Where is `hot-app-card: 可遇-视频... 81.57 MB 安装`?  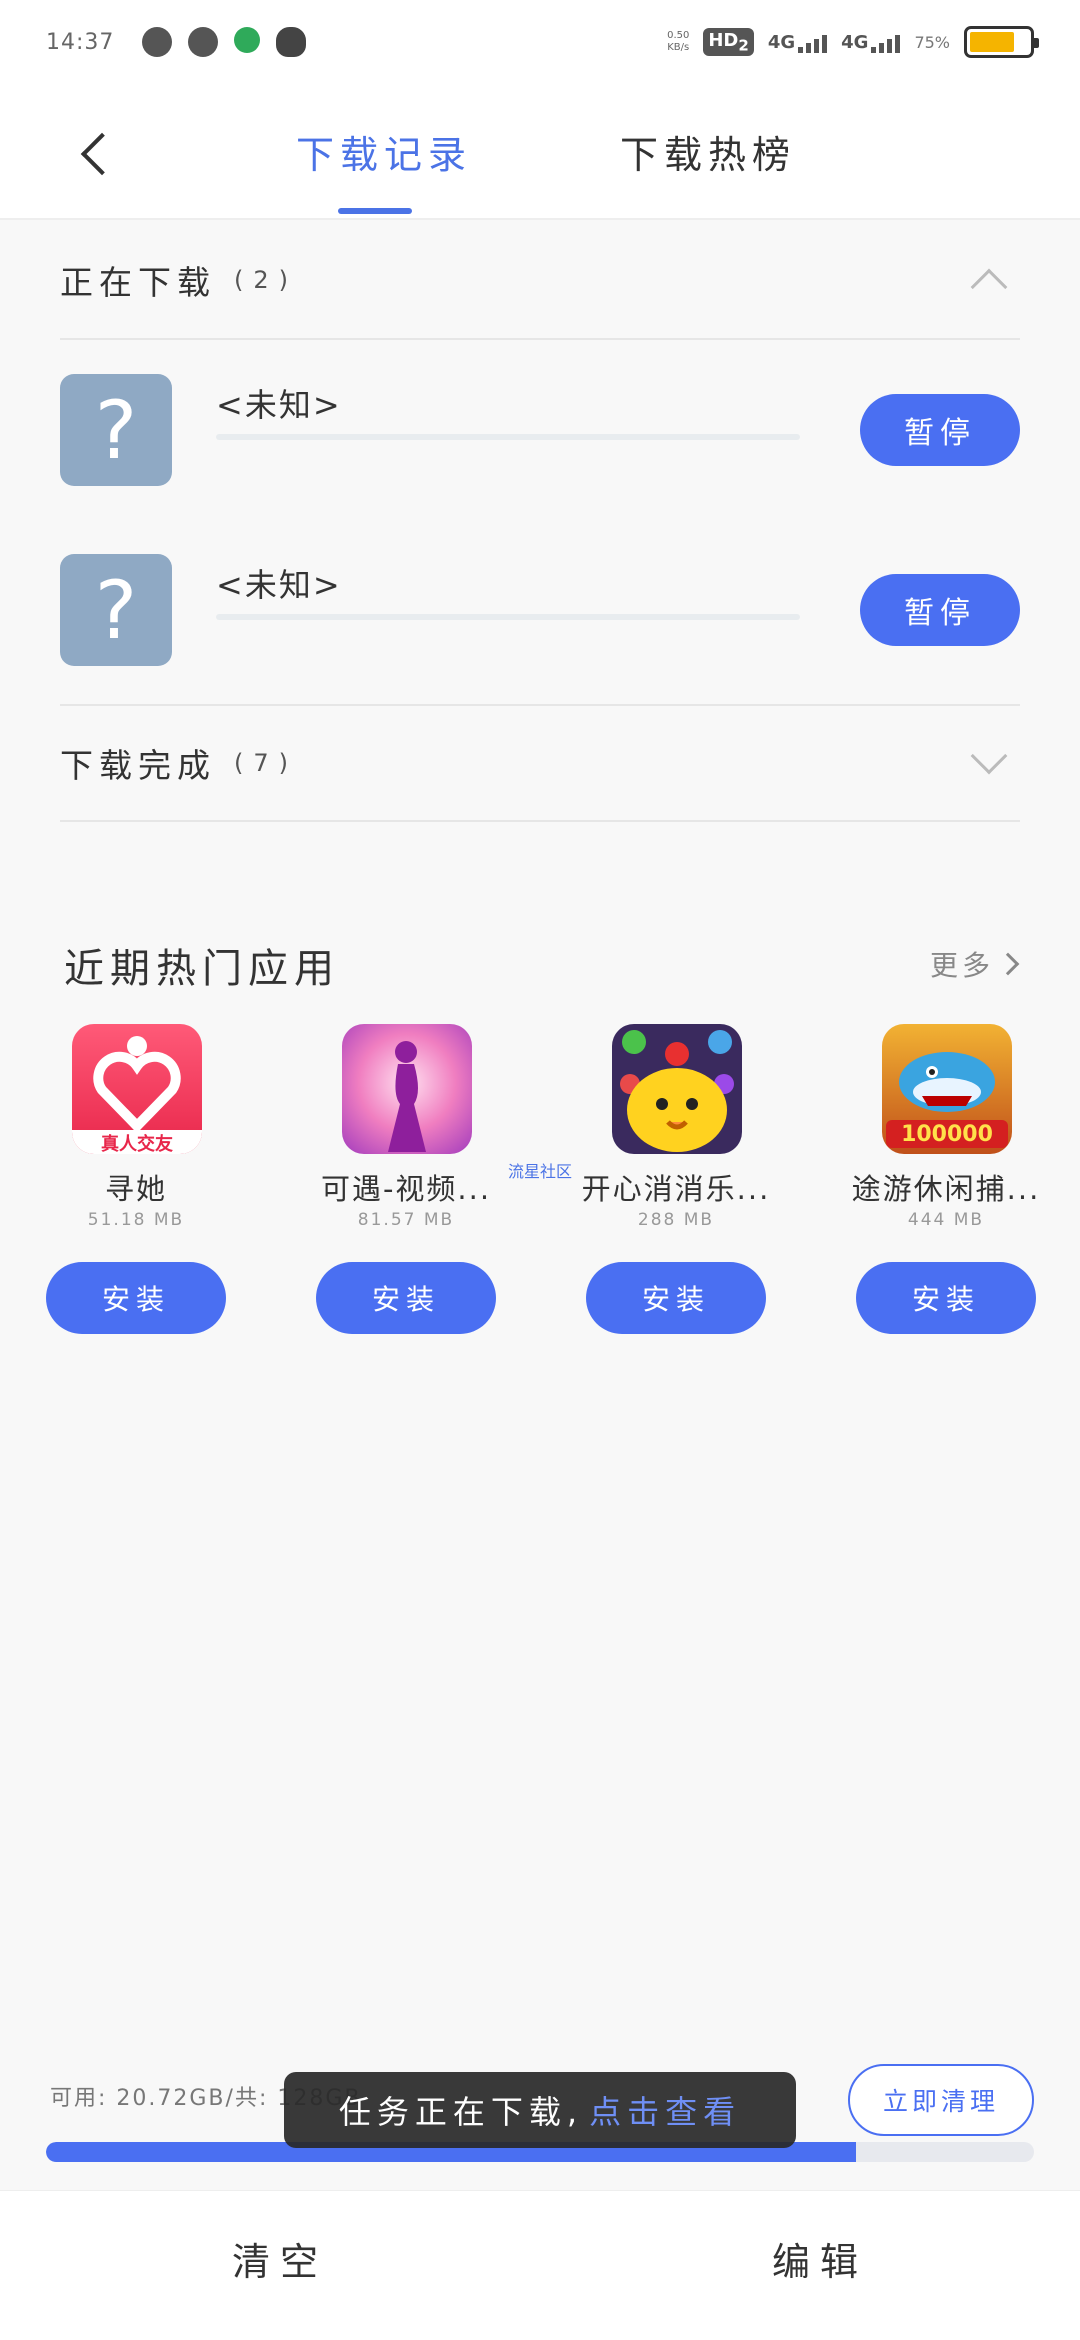
hot-app-card: 可遇-视频... 81.57 MB 安装 is located at coordinates (406, 1184).